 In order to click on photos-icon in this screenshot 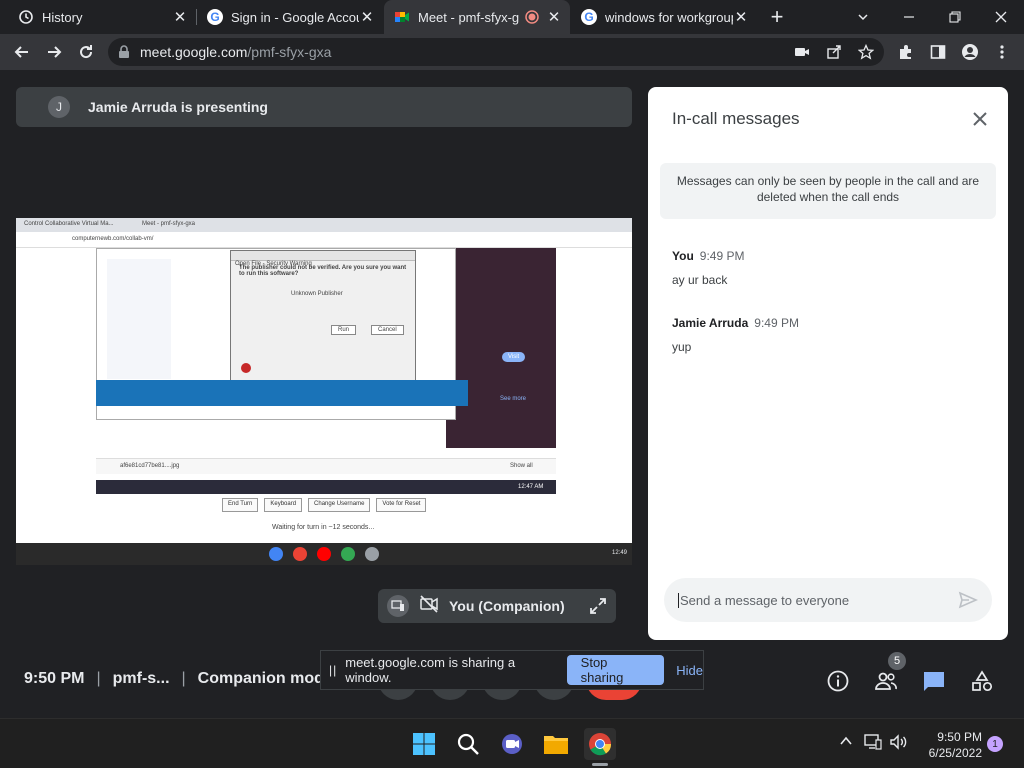, I will do `click(348, 554)`.